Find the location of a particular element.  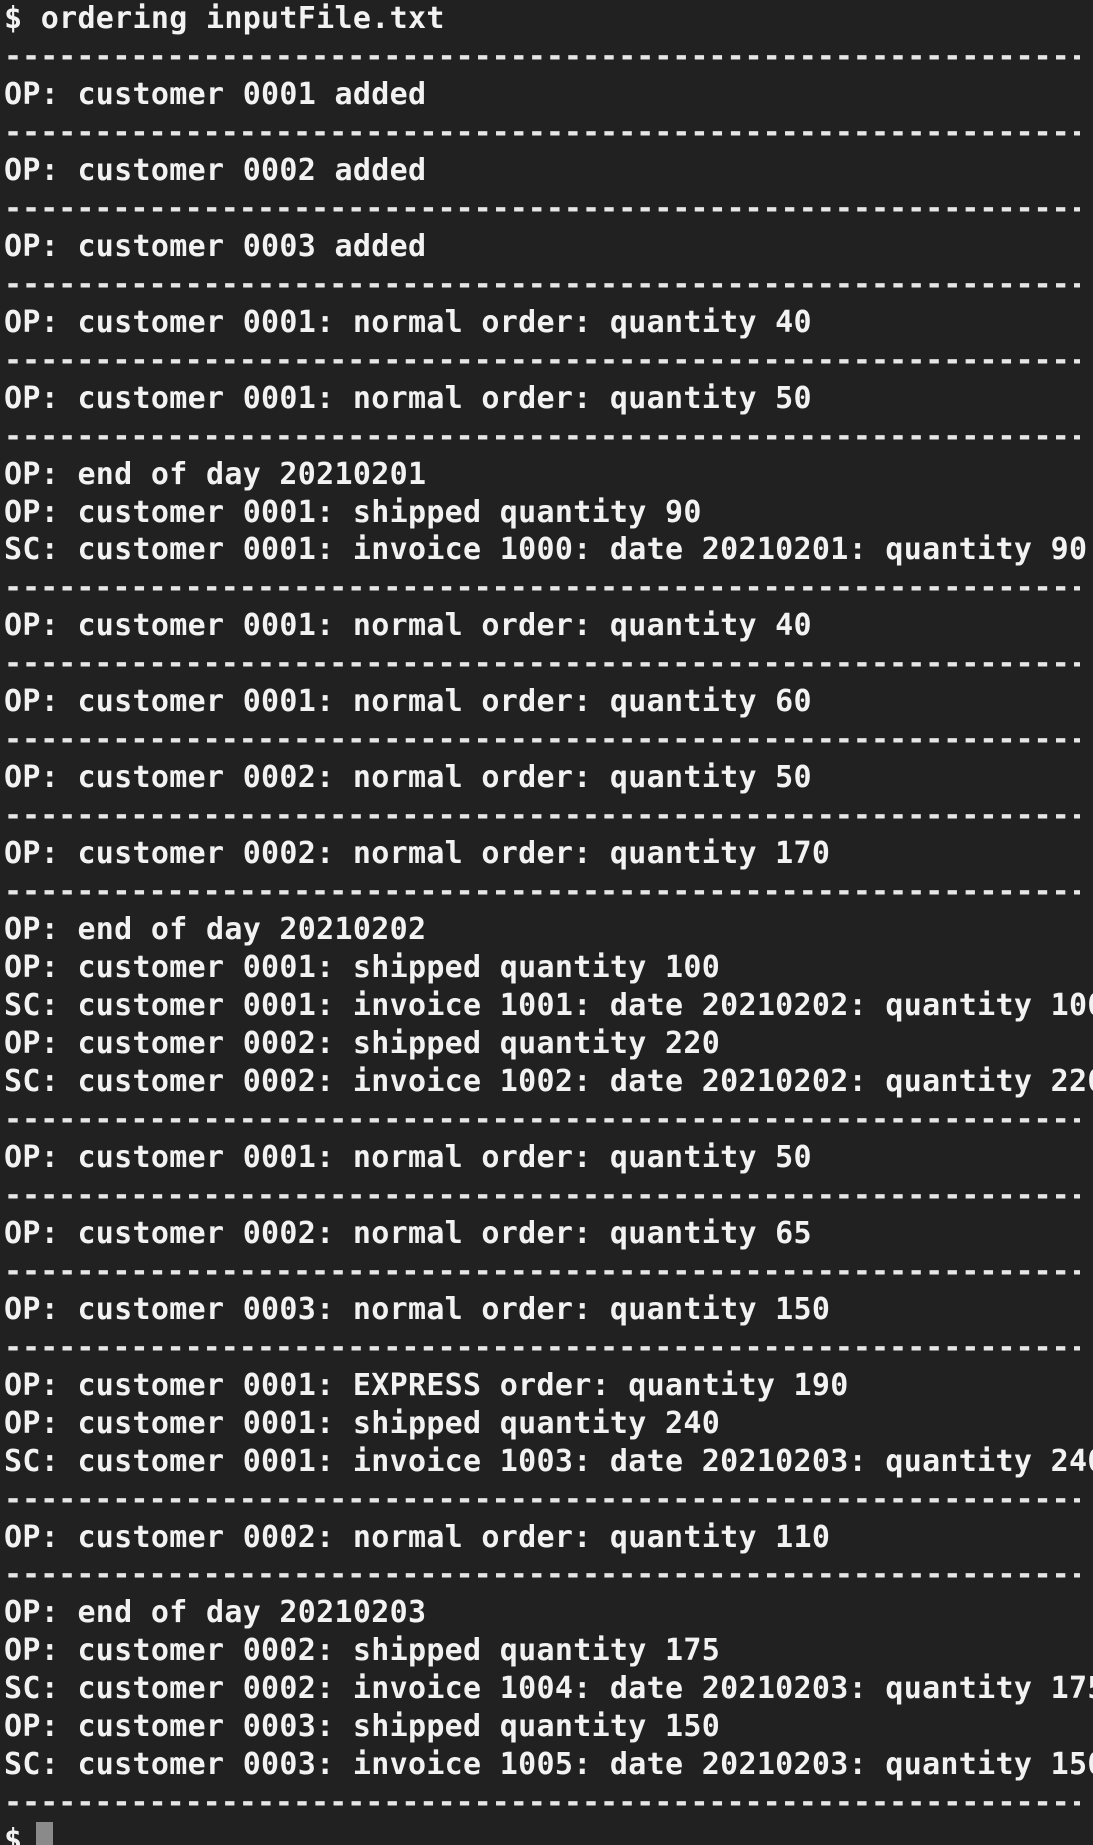

output-line: OP: customer 0001: shipped quantity 240 is located at coordinates (362, 1423).